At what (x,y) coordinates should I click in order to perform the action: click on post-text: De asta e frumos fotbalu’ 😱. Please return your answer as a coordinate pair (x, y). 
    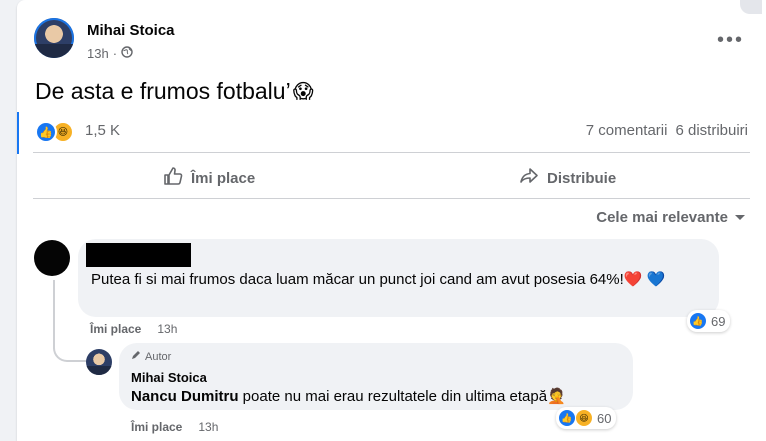
    Looking at the image, I should click on (174, 91).